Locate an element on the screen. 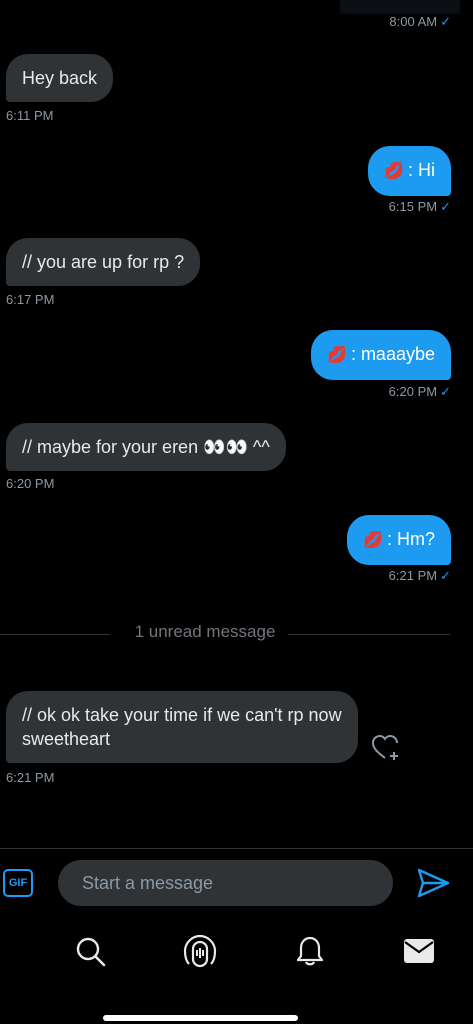 The height and width of the screenshot is (1024, 473). react-heart-icon is located at coordinates (387, 748).